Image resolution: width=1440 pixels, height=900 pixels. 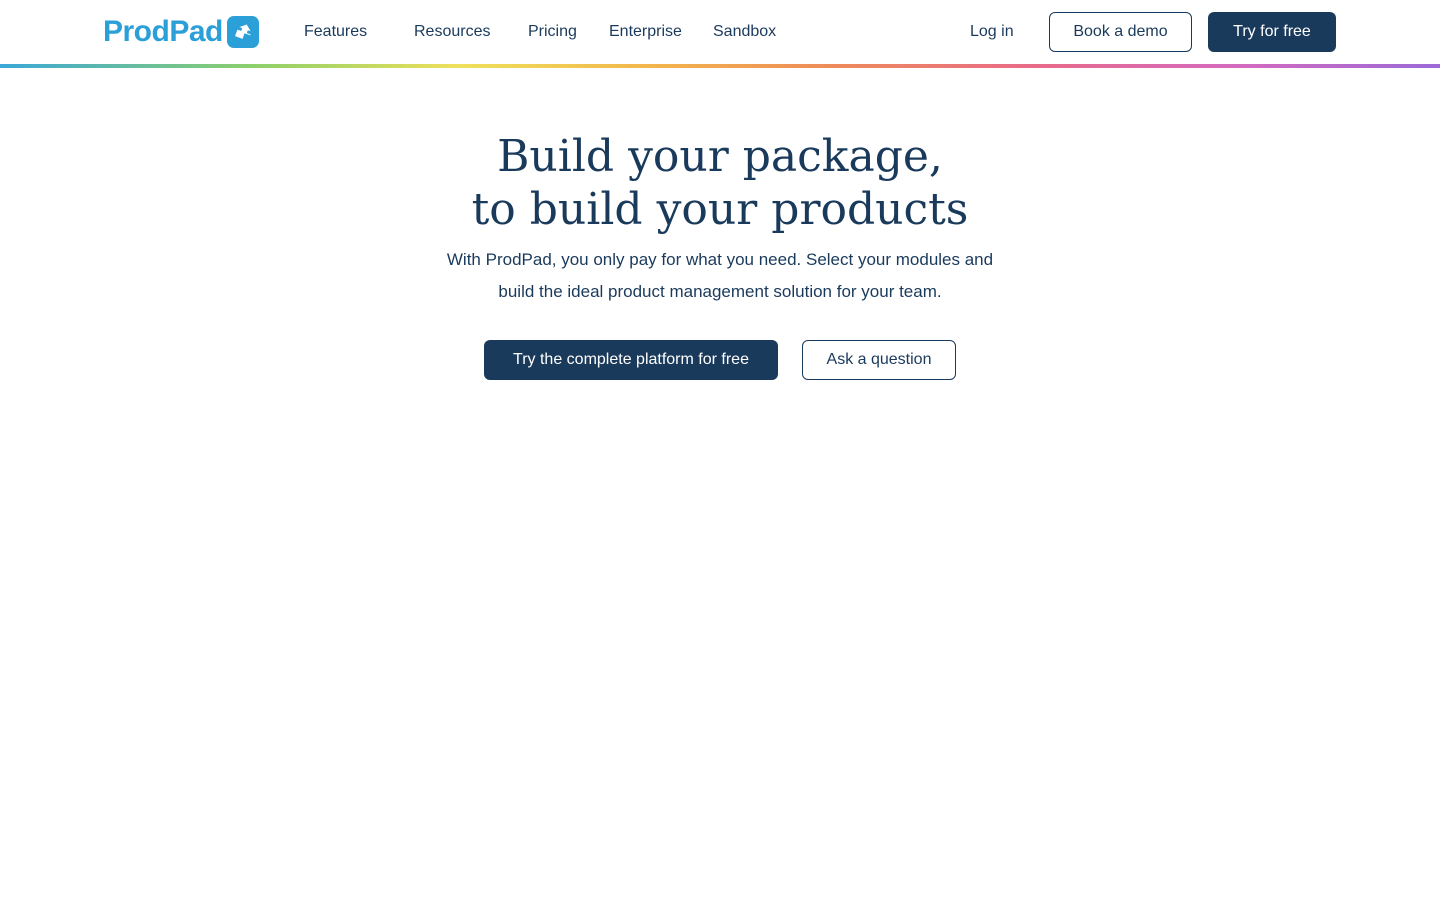 What do you see at coordinates (720, 66) in the screenshot?
I see `rainbow-divider` at bounding box center [720, 66].